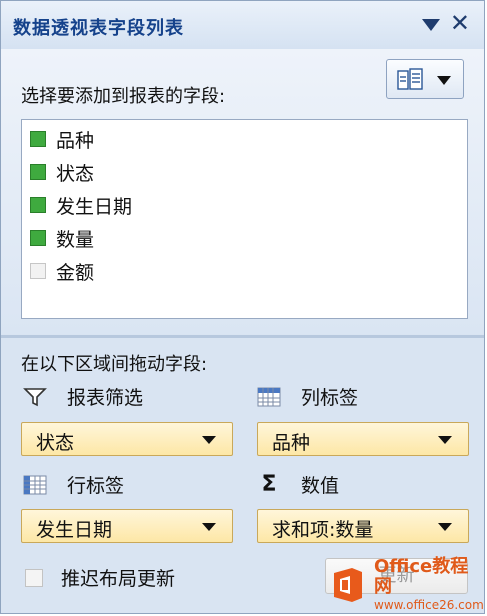 The height and width of the screenshot is (616, 487). I want to click on dropdown-value: 发生日期, so click(74, 530).